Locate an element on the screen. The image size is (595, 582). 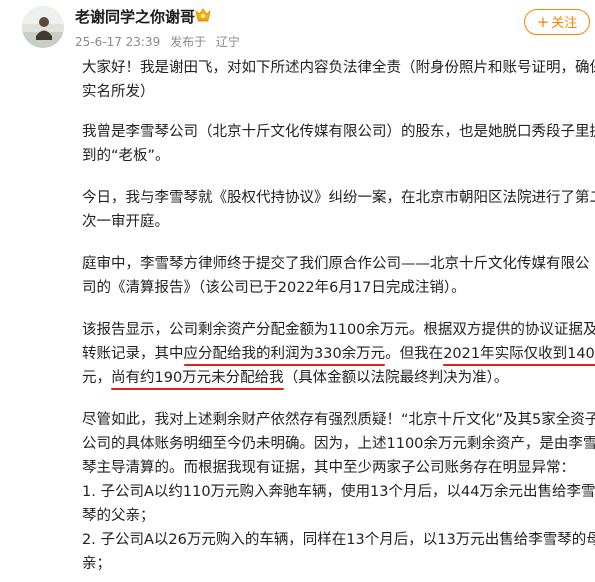
text-line: 我曾是李雪琴公司（北京十斤文化传媒有限公司）的股东，也是她脱口秀段子里提 is located at coordinates (338, 132).